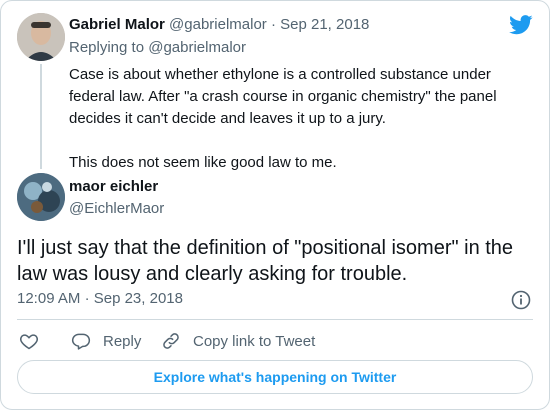  I want to click on tweet-paragraph: This does not seem like good law to me., so click(203, 162).